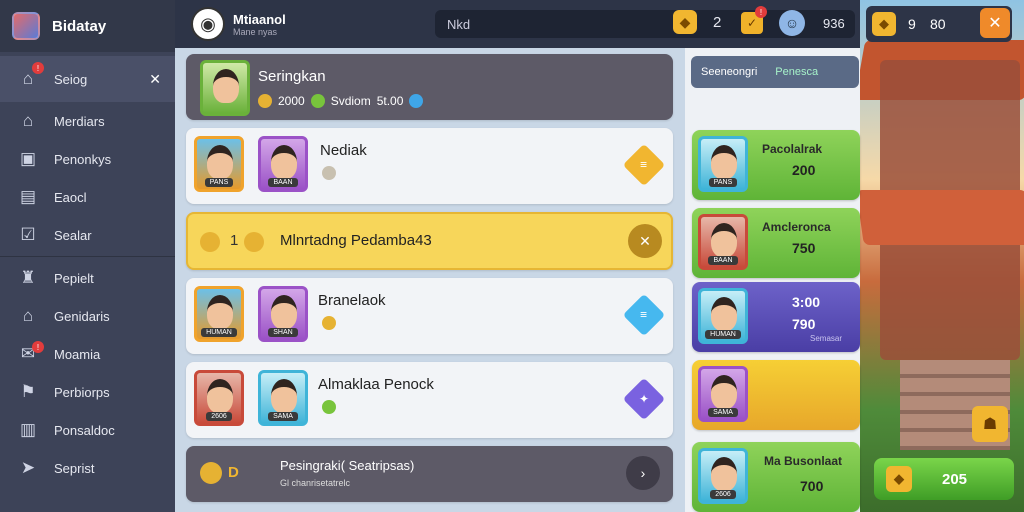 This screenshot has width=1024, height=512. I want to click on list-item: 2606 SAMA Almaklaa Penock ✦, so click(429, 400).